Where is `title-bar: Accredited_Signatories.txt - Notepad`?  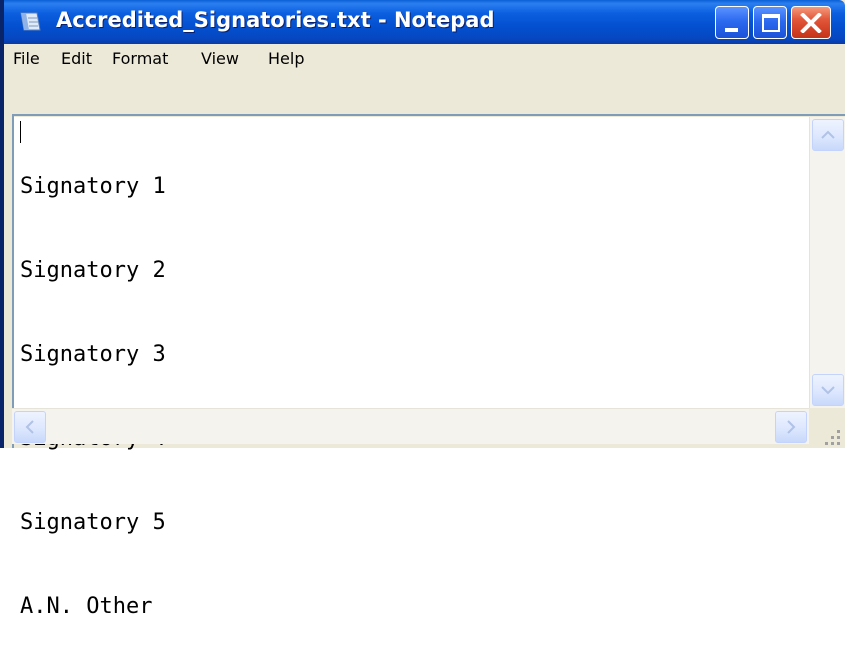
title-bar: Accredited_Signatories.txt - Notepad is located at coordinates (424, 22).